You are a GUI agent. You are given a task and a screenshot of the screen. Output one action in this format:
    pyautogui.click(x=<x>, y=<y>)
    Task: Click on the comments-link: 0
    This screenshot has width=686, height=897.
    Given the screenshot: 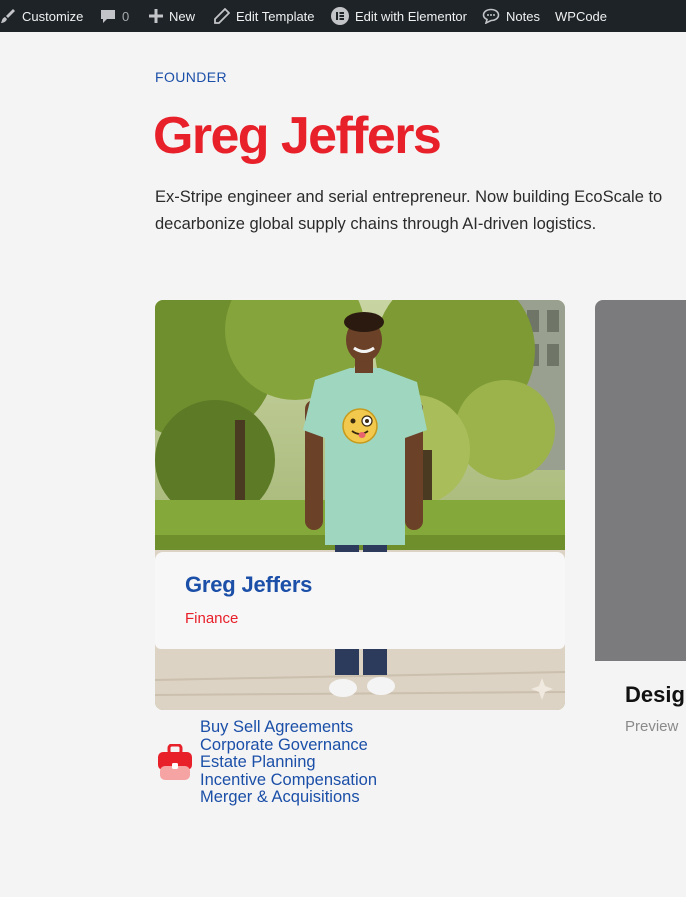 What is the action you would take?
    pyautogui.click(x=114, y=16)
    